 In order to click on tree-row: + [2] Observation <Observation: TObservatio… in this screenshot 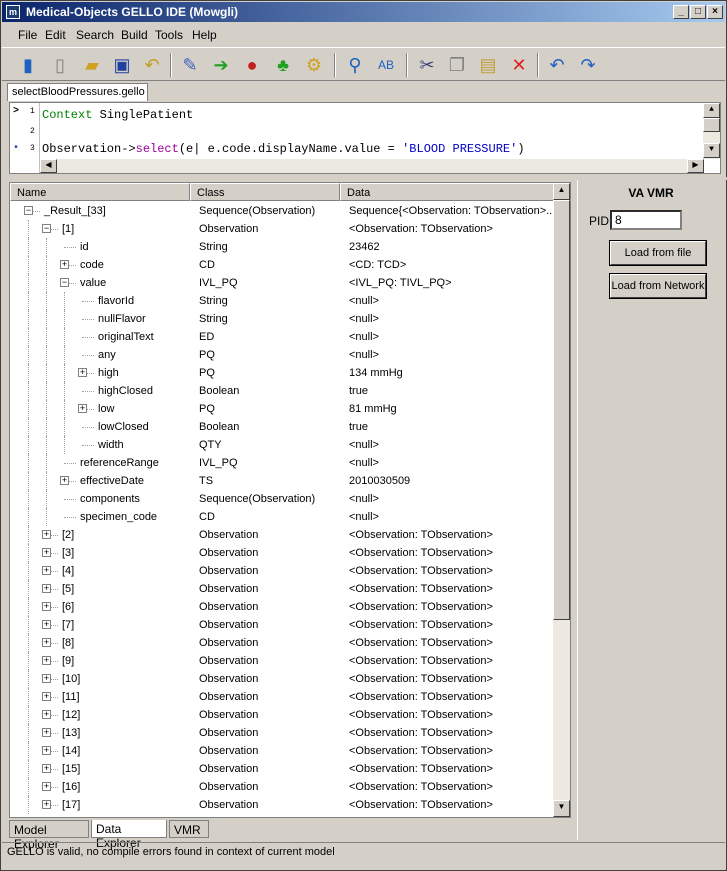, I will do `click(282, 535)`.